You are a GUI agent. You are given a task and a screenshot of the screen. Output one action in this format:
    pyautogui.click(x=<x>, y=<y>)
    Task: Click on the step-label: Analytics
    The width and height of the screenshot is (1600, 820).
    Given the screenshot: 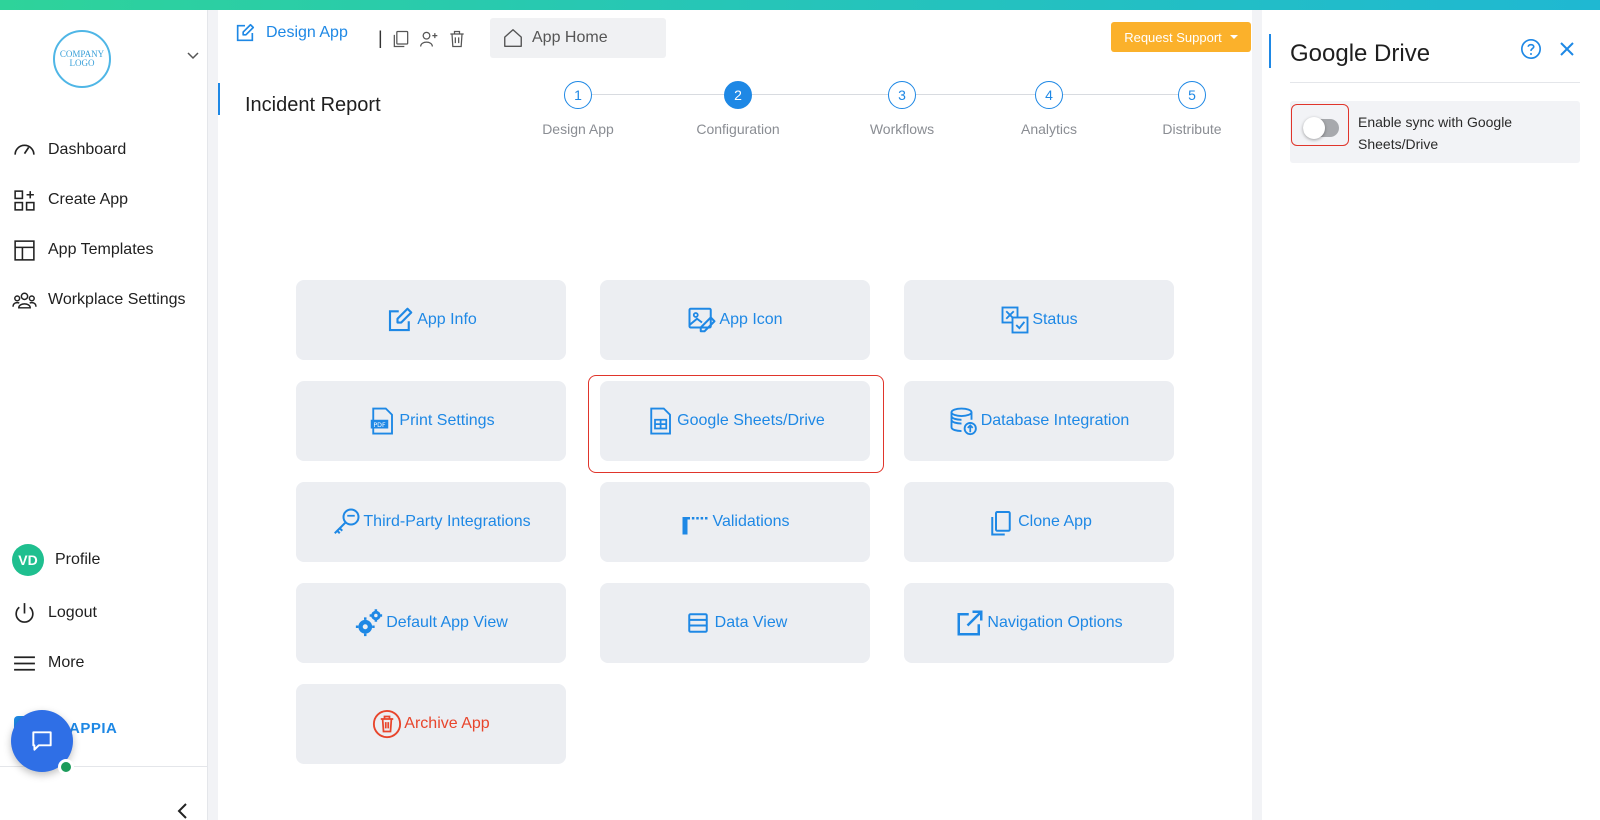 What is the action you would take?
    pyautogui.click(x=1049, y=129)
    